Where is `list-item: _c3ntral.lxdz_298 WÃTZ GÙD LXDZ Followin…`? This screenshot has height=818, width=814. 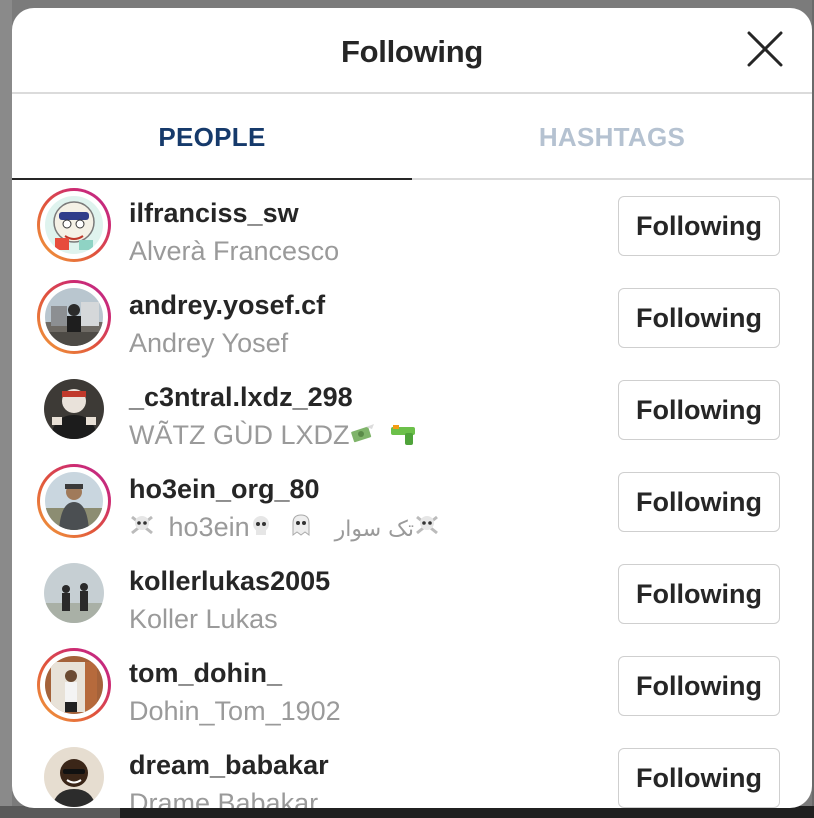 list-item: _c3ntral.lxdz_298 WÃTZ GÙD LXDZ Followin… is located at coordinates (412, 412).